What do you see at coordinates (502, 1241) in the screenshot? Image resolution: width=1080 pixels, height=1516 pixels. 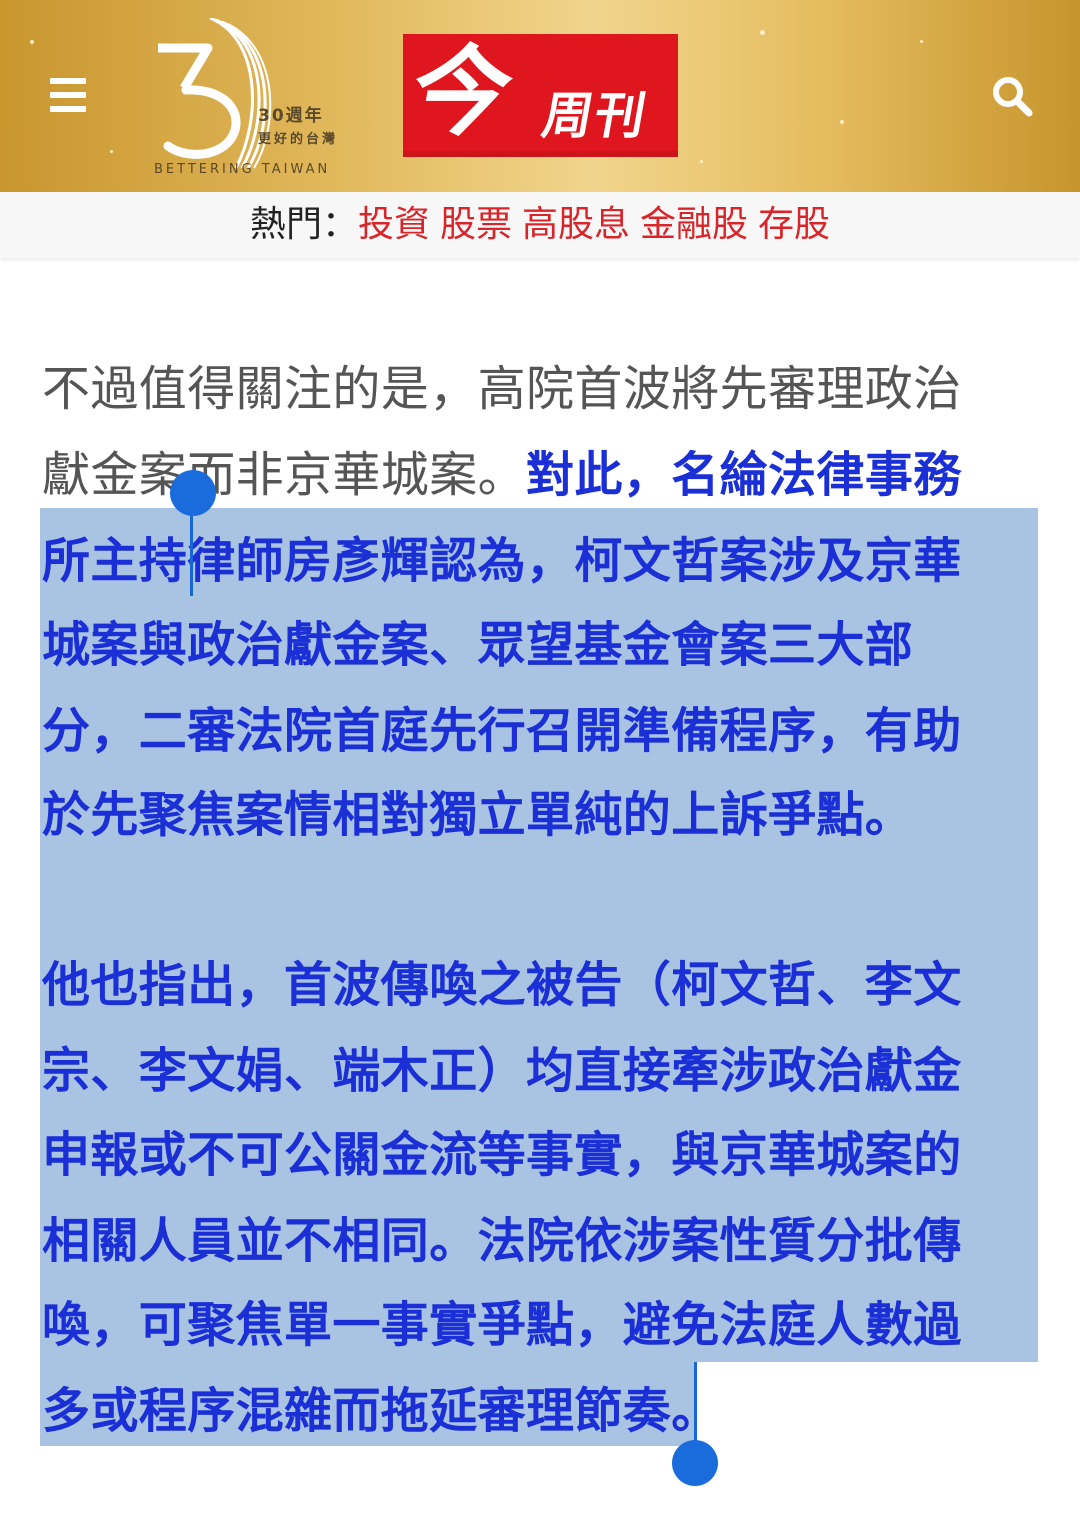 I see `article-bold-line: 相關人員並不相同。法院依涉案性質分批傳` at bounding box center [502, 1241].